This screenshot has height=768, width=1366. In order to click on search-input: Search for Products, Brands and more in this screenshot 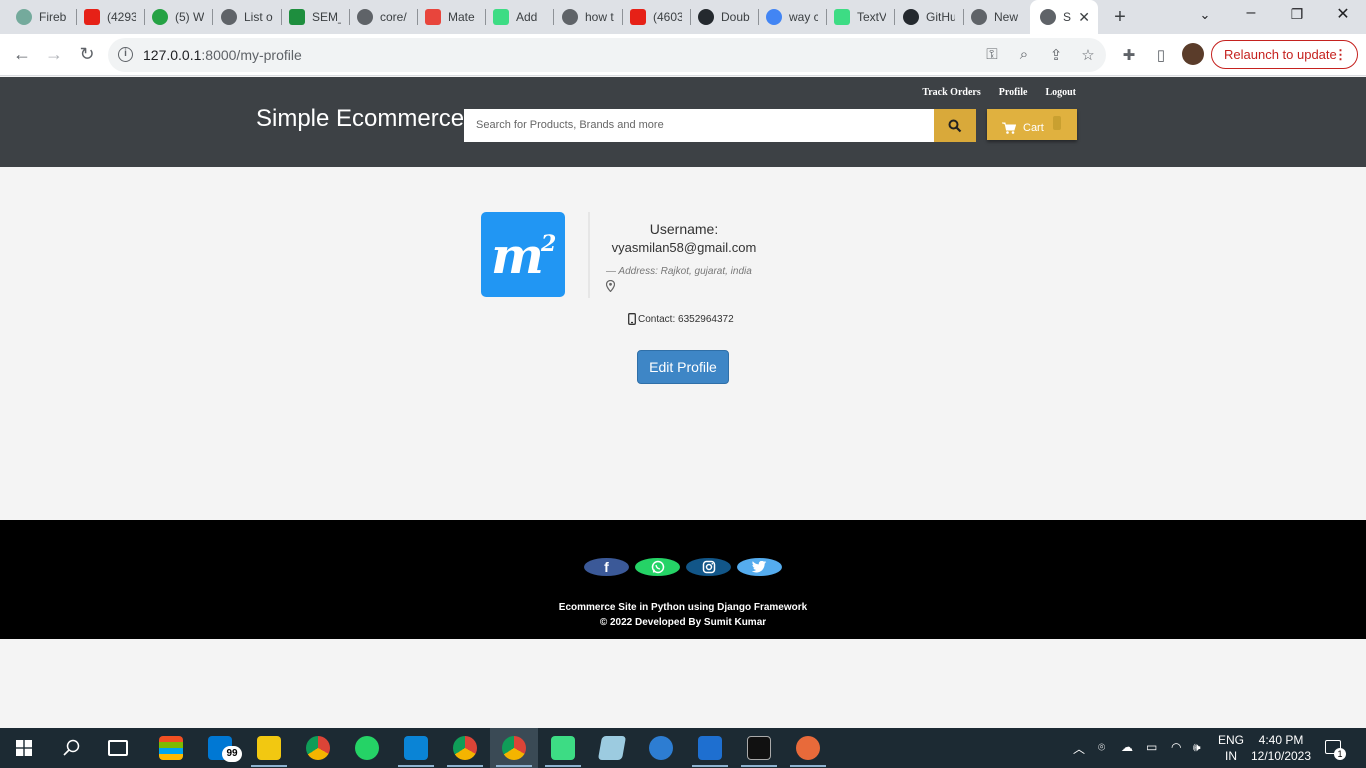, I will do `click(699, 125)`.